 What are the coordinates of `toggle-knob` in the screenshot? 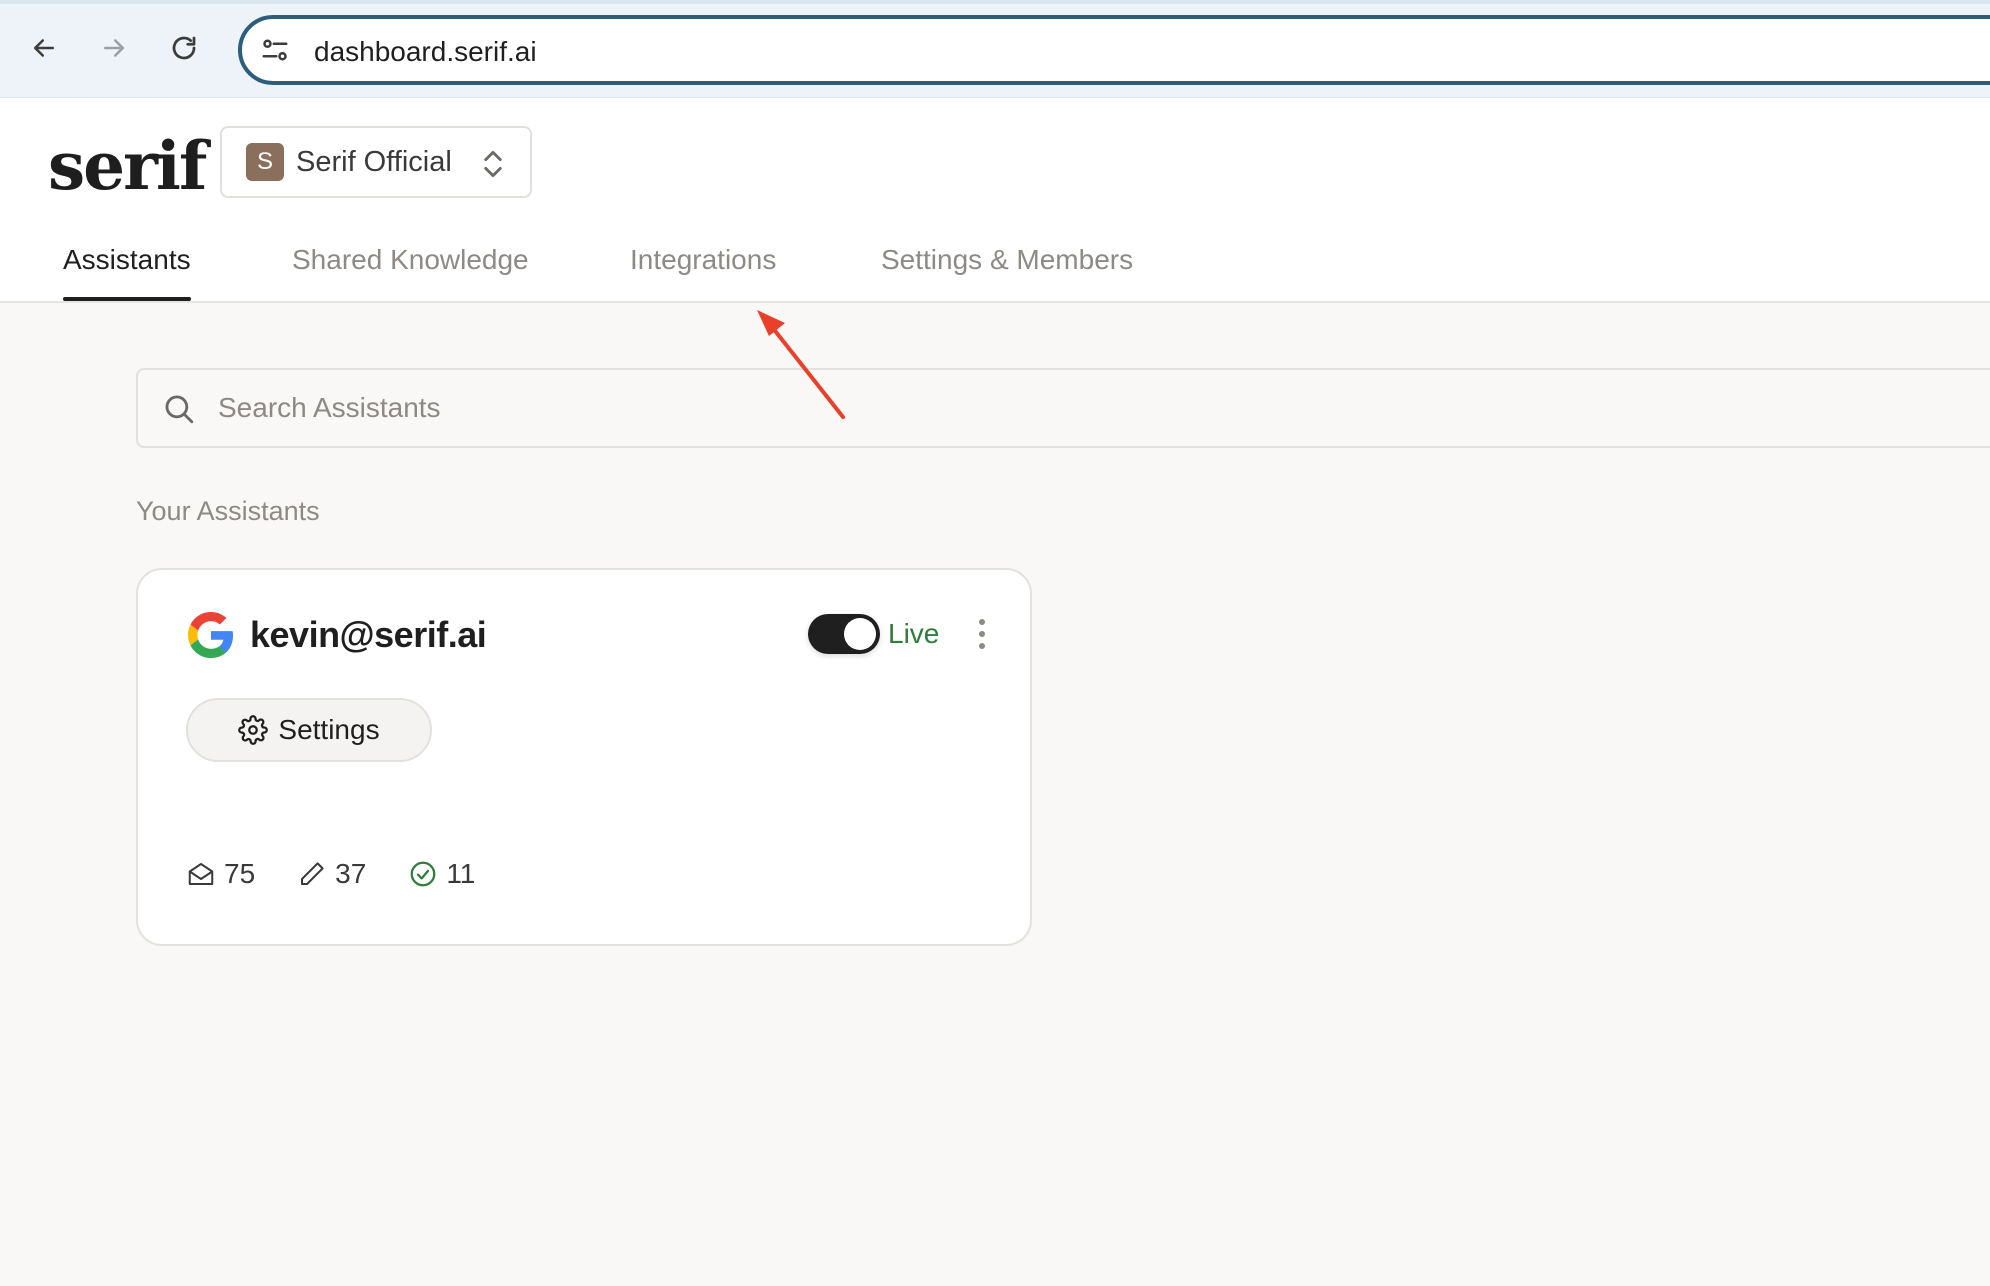 It's located at (860, 634).